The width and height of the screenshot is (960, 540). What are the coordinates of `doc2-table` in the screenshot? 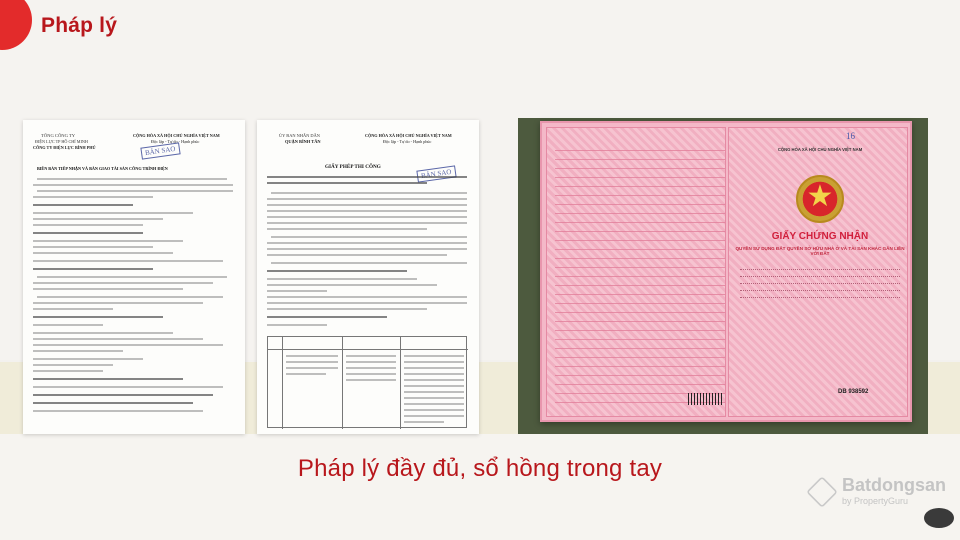 It's located at (367, 382).